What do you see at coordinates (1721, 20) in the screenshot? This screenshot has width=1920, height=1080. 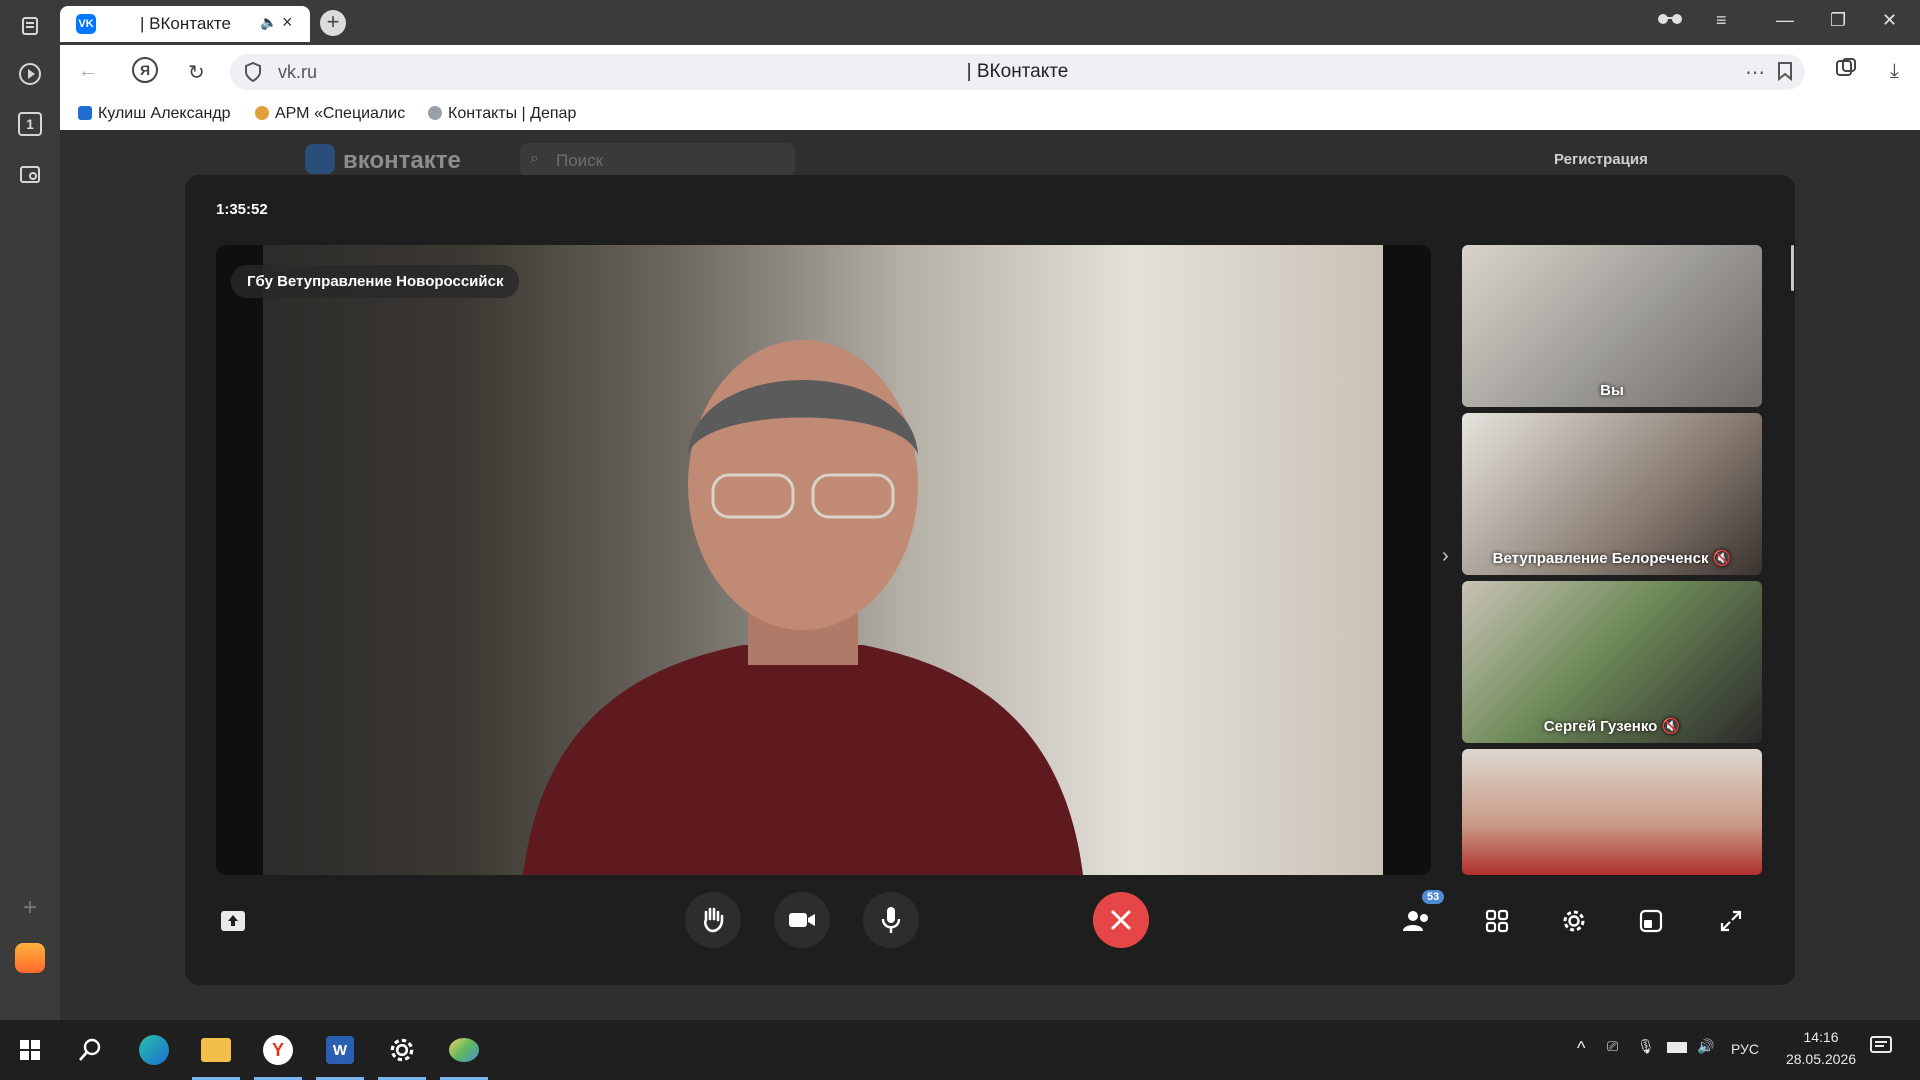 I see `menu-icon: ≡` at bounding box center [1721, 20].